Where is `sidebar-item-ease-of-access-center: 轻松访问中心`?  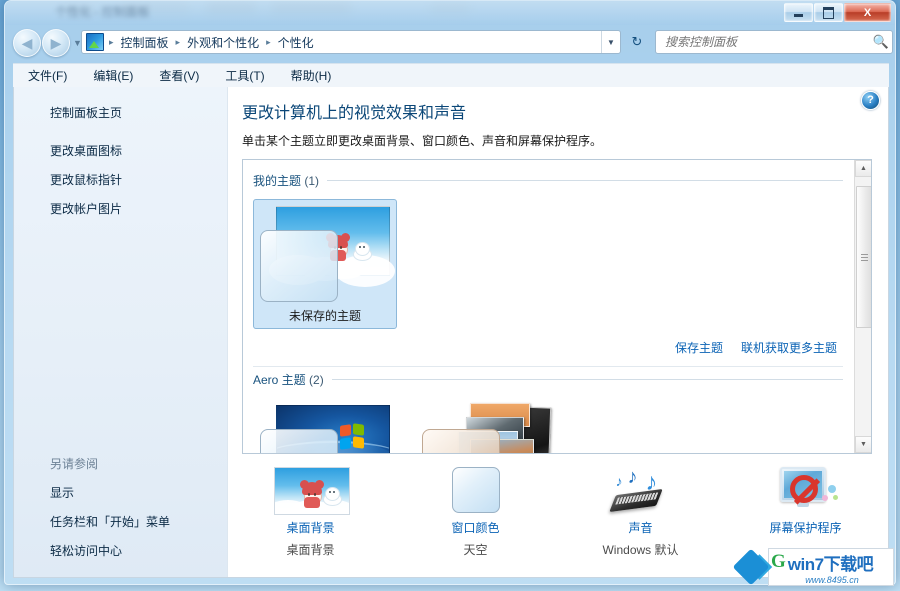
sidebar-item-ease-of-access-center: 轻松访问中心 is located at coordinates (120, 550).